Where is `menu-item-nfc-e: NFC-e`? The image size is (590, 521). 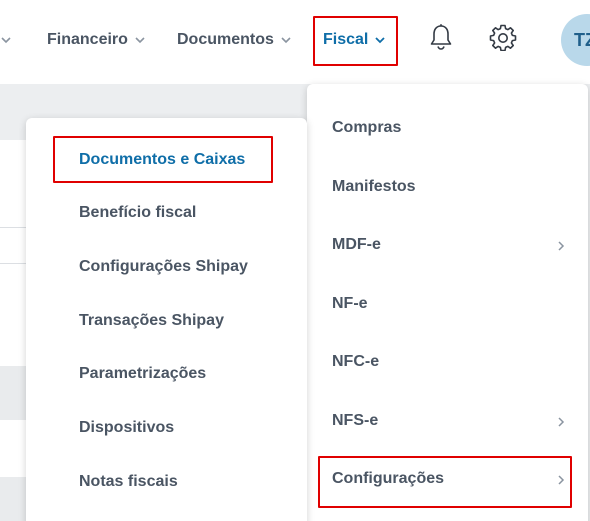 menu-item-nfc-e: NFC-e is located at coordinates (447, 362).